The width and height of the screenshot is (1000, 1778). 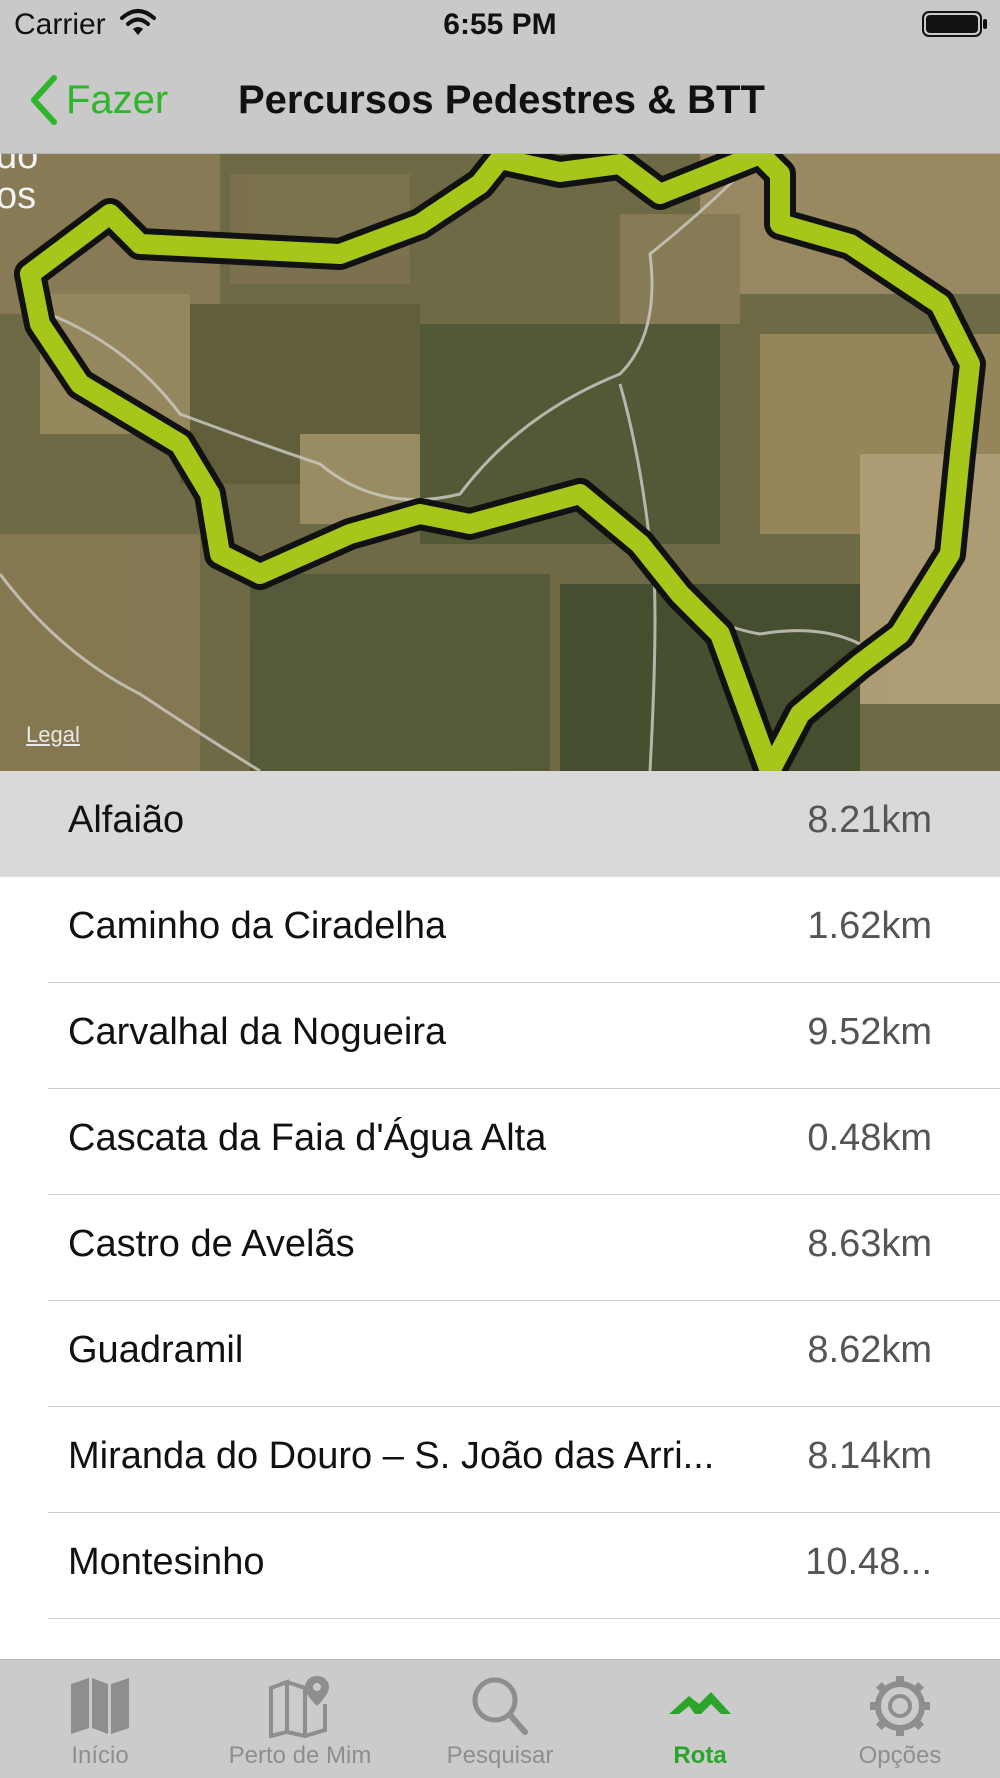 I want to click on status-time: 6:55 PM, so click(x=500, y=24).